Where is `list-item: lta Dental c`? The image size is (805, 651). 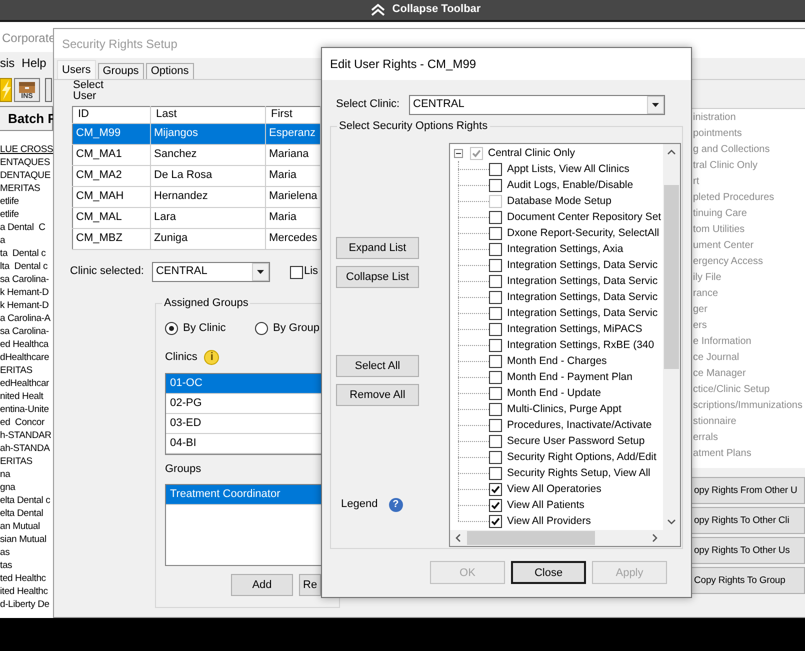 list-item: lta Dental c is located at coordinates (26, 266).